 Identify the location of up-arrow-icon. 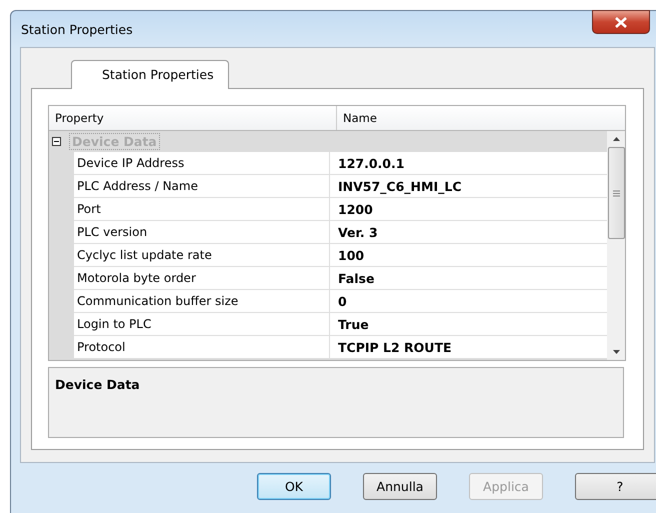
(616, 139).